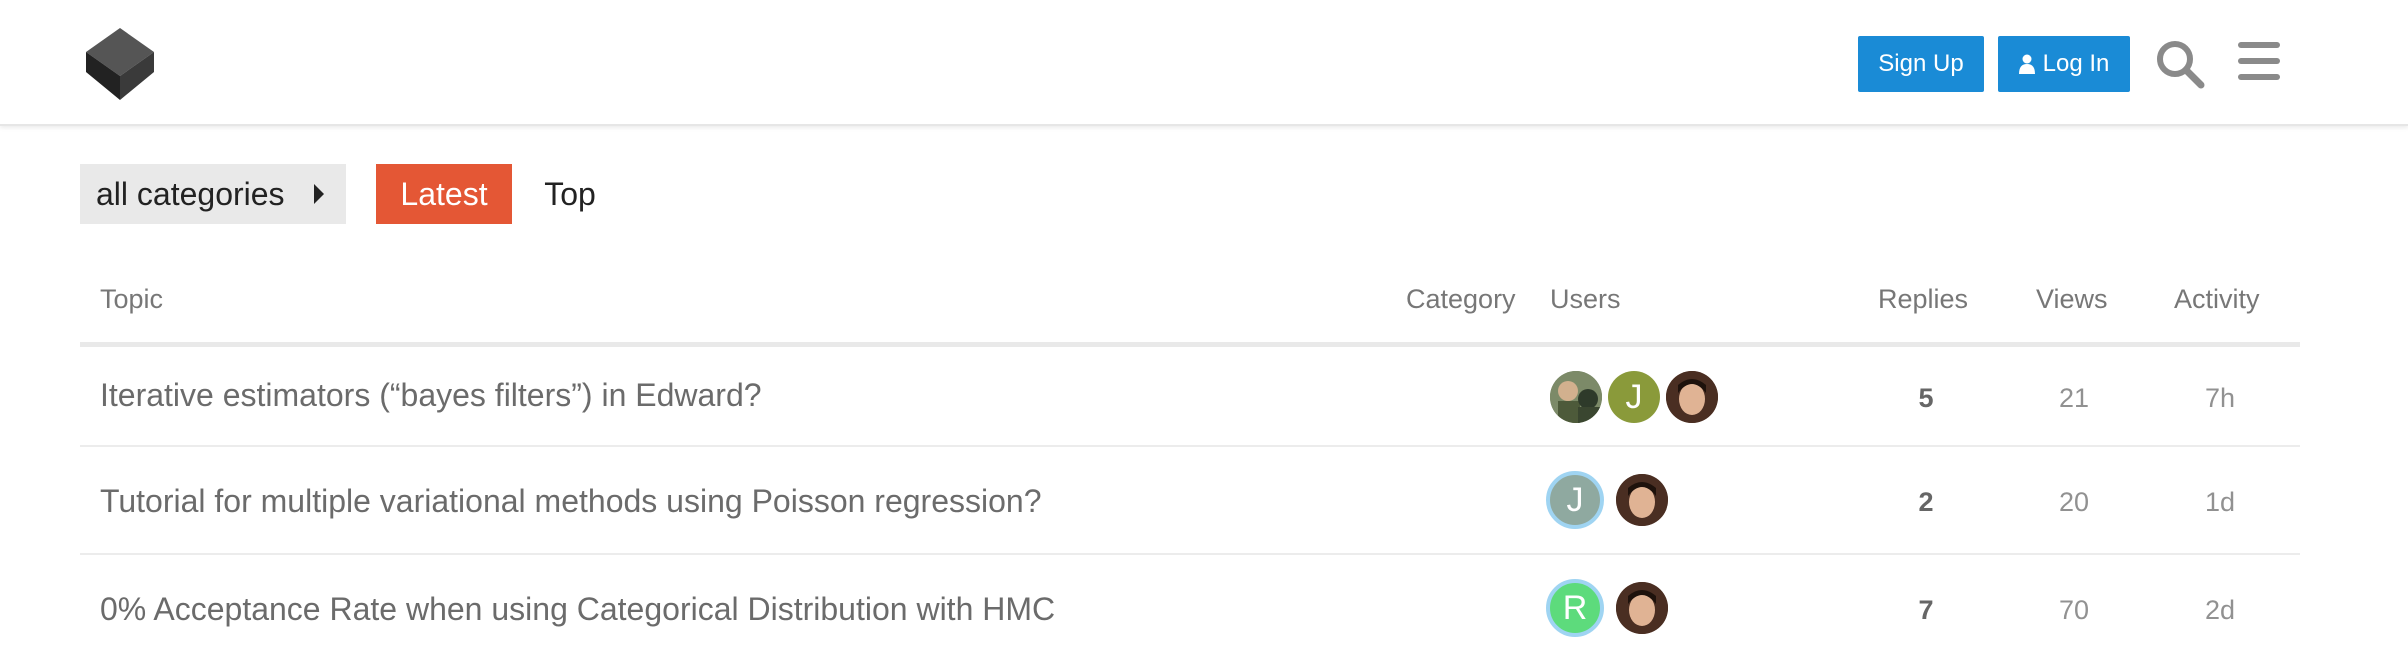  I want to click on activity-time: 2d, so click(2220, 610).